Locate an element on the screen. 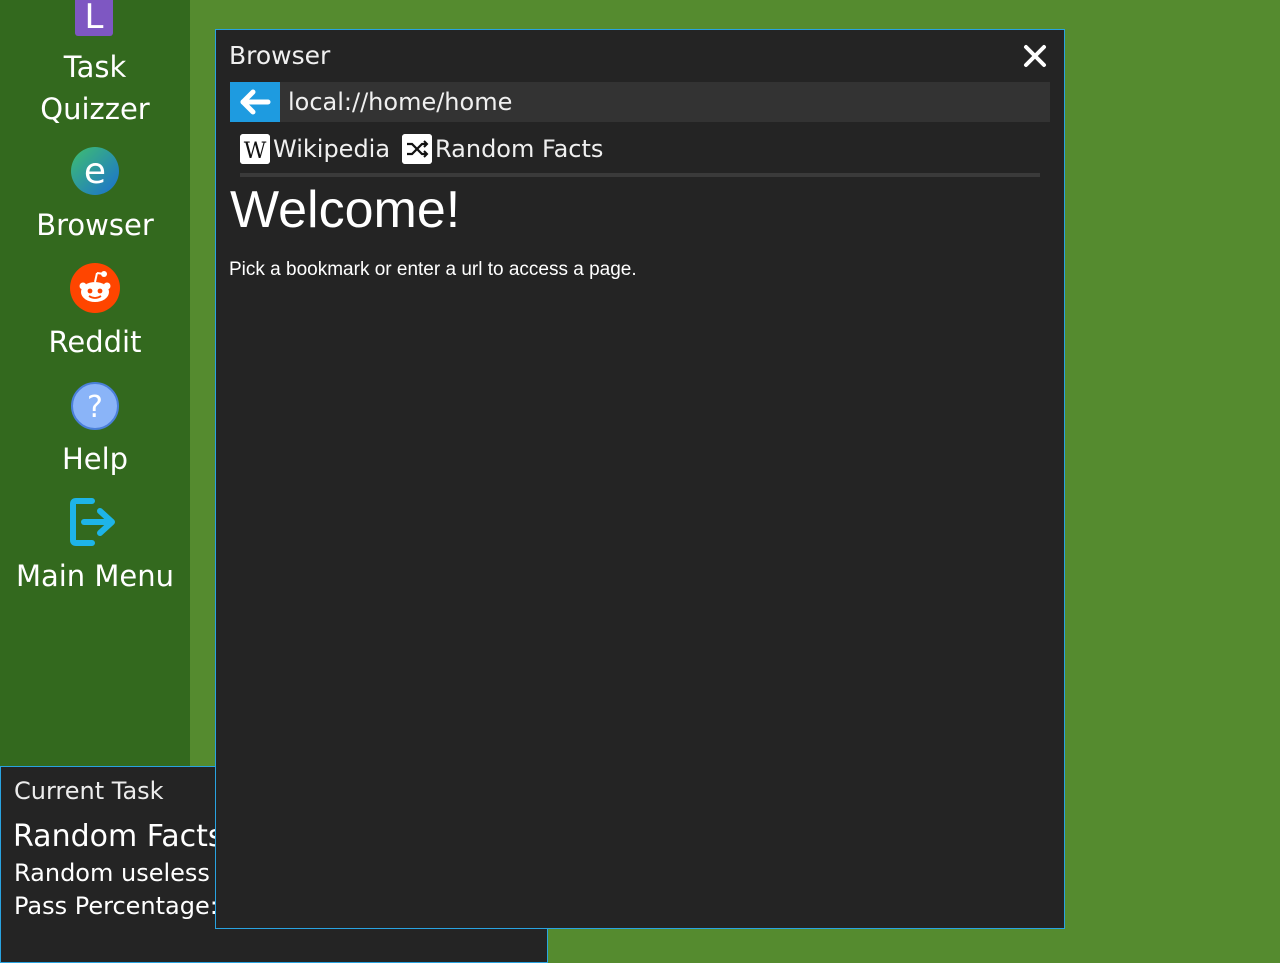 Image resolution: width=1280 pixels, height=963 pixels. app-browser: e Browser is located at coordinates (95, 195).